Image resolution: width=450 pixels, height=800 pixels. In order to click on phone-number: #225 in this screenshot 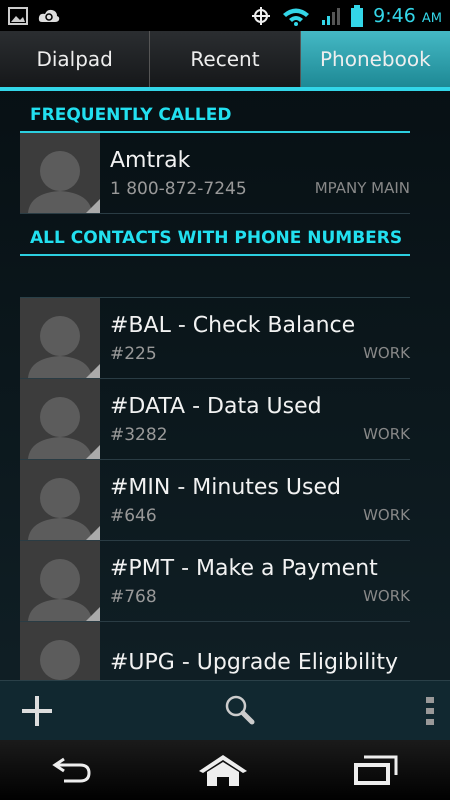, I will do `click(133, 354)`.